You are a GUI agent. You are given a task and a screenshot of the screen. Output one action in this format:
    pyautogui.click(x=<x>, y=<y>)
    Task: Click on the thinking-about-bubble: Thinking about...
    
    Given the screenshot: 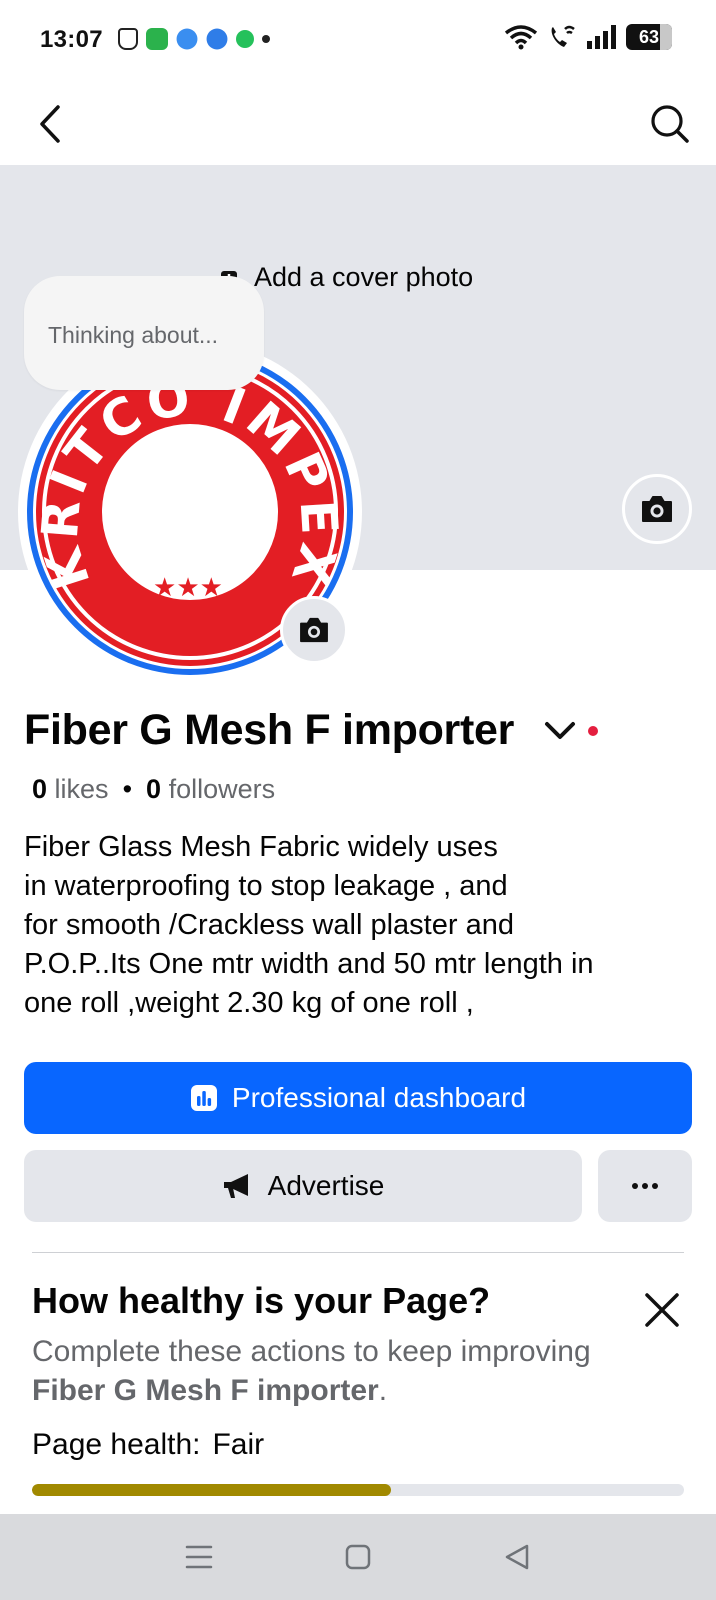 What is the action you would take?
    pyautogui.click(x=144, y=333)
    